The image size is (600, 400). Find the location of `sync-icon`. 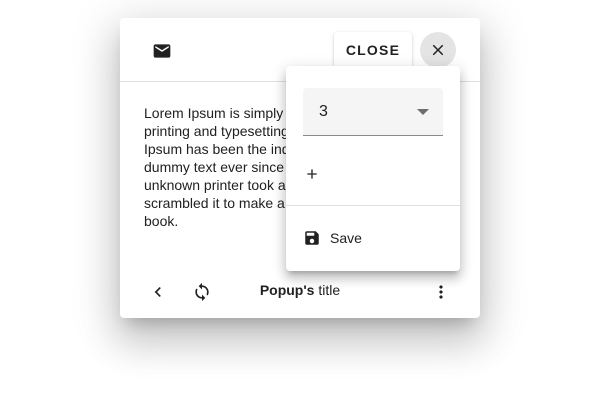

sync-icon is located at coordinates (202, 292).